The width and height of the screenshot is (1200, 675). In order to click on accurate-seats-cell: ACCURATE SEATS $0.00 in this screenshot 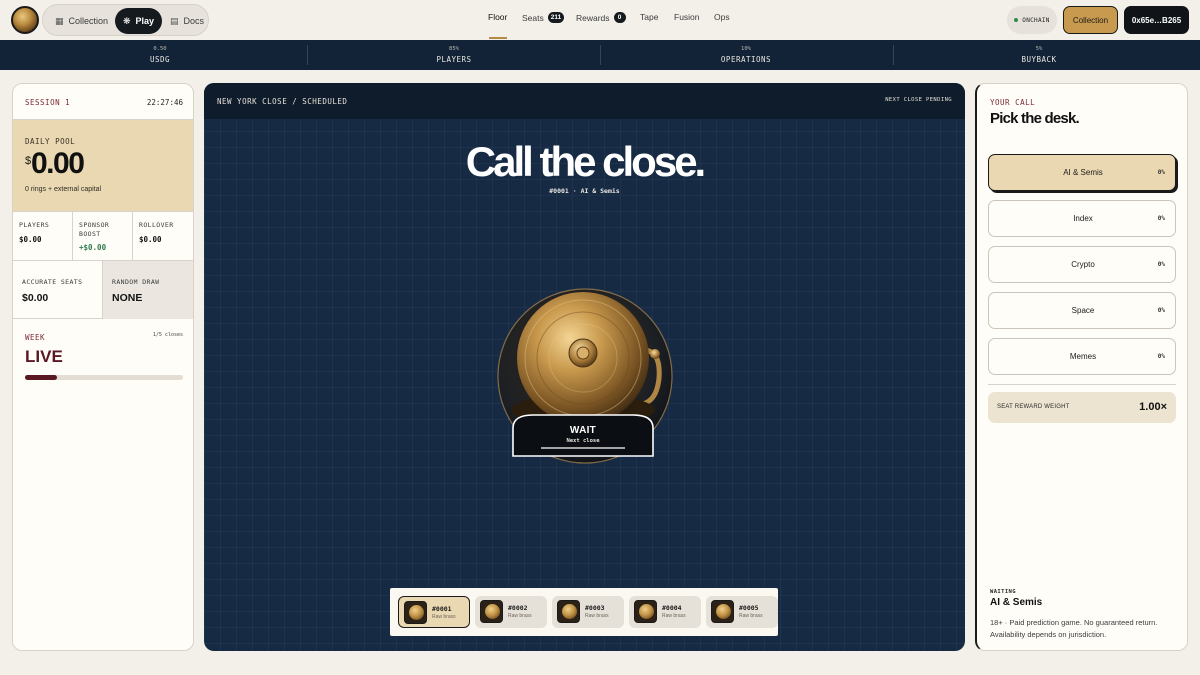, I will do `click(58, 290)`.